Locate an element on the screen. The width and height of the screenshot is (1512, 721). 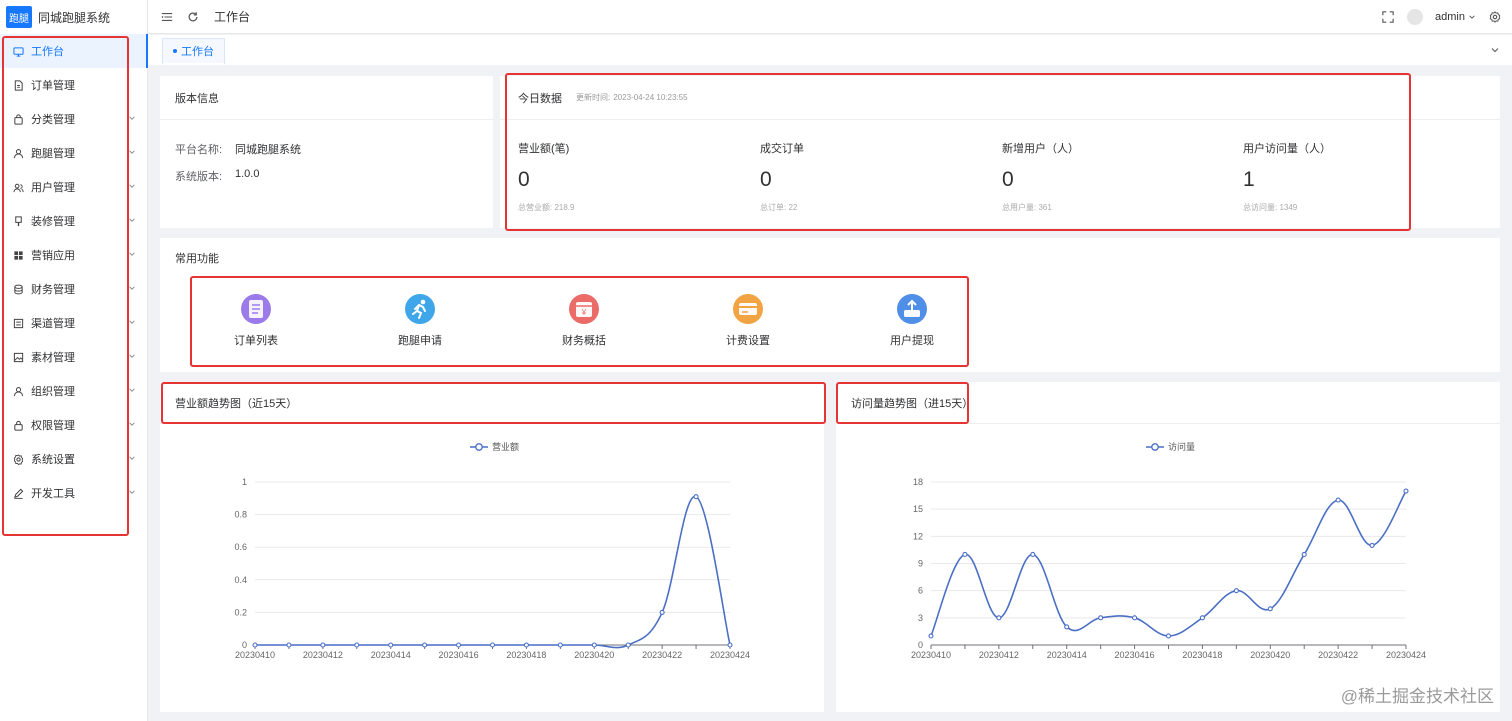
sidebar-item: 组织管理 is located at coordinates (74, 391).